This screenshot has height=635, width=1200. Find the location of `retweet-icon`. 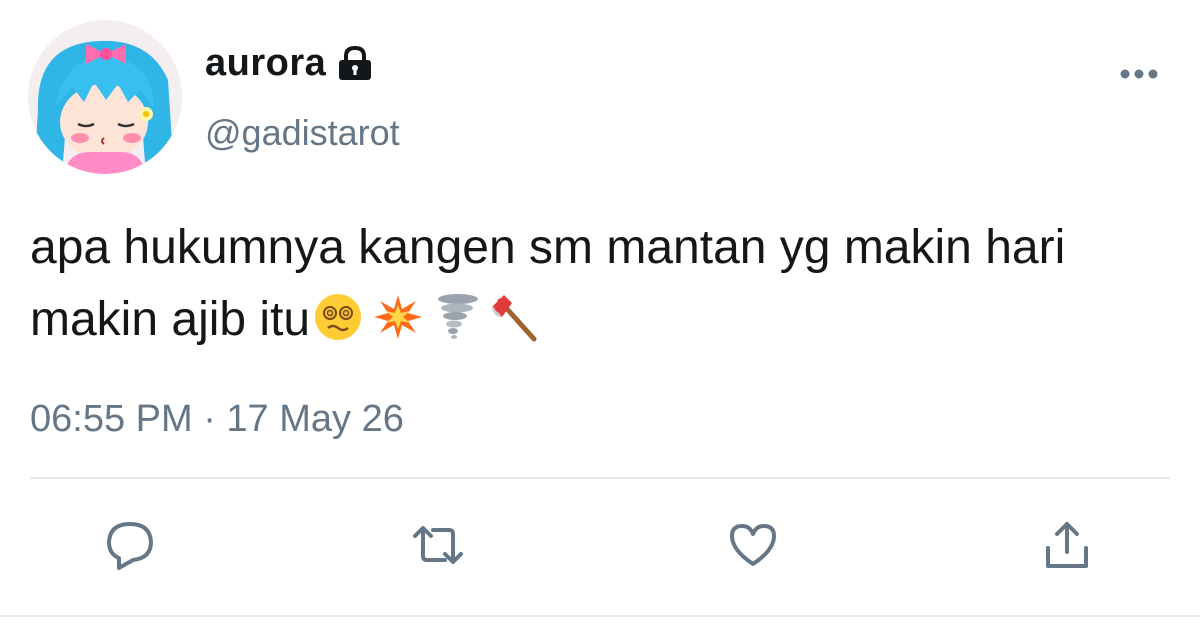

retweet-icon is located at coordinates (438, 545).